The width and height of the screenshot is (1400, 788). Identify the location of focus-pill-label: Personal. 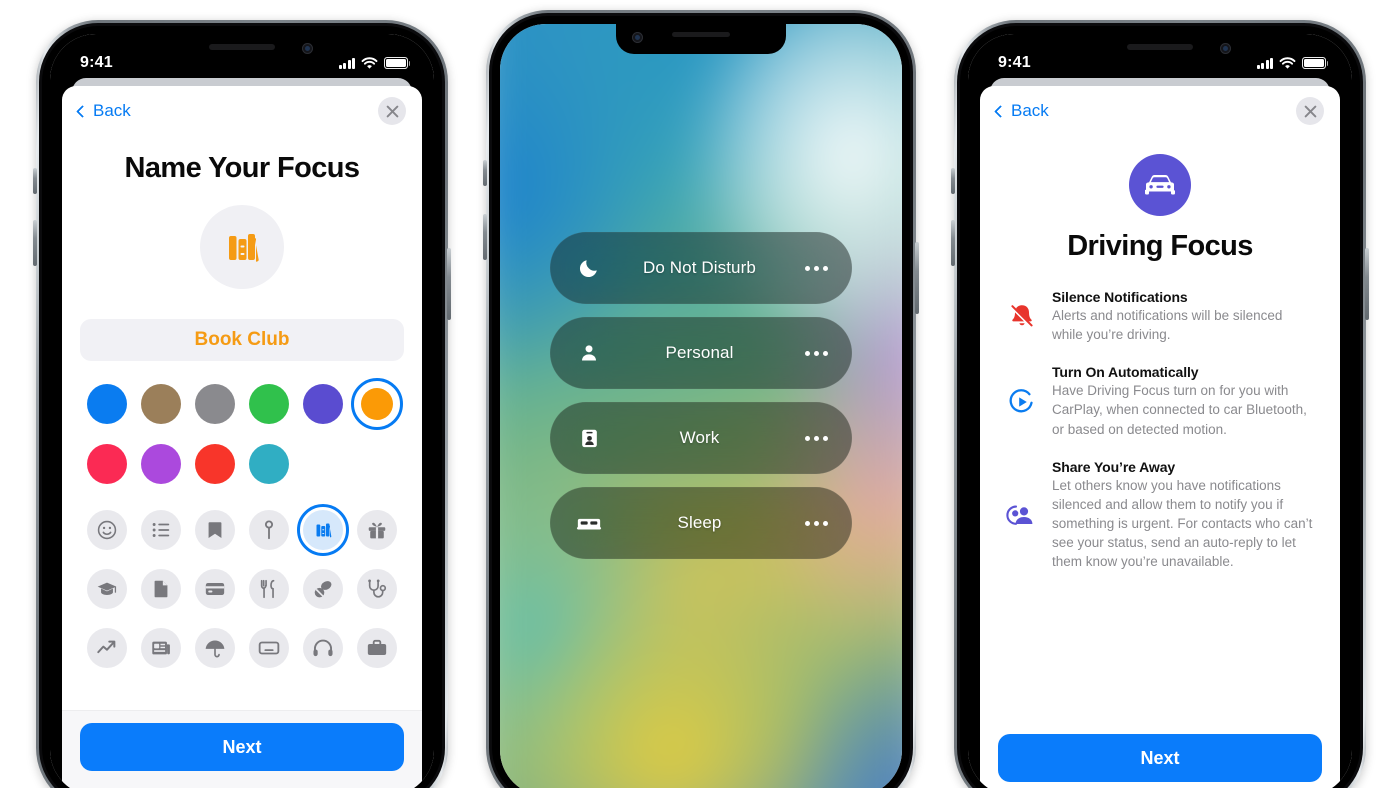
(699, 352).